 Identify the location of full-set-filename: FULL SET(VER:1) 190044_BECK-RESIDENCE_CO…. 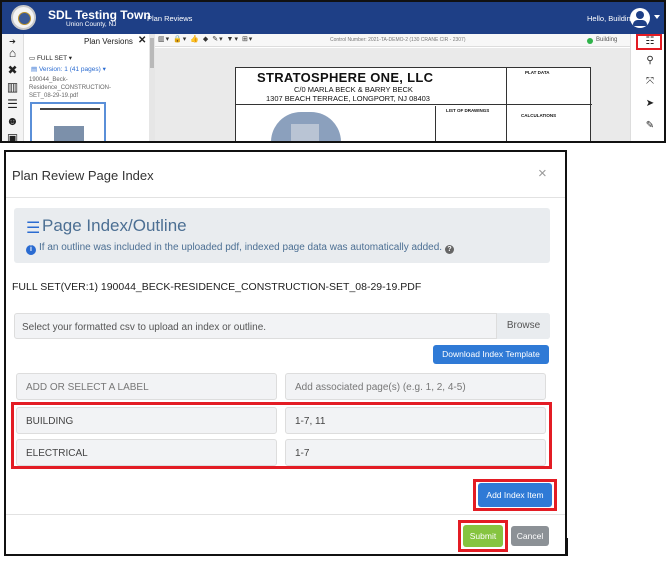
(217, 287).